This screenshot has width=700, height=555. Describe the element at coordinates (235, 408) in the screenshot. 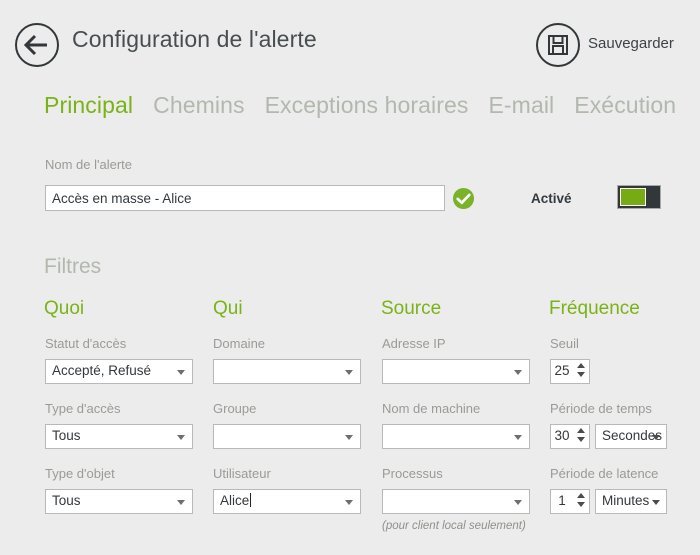

I see `label-groupe: Groupe` at that location.